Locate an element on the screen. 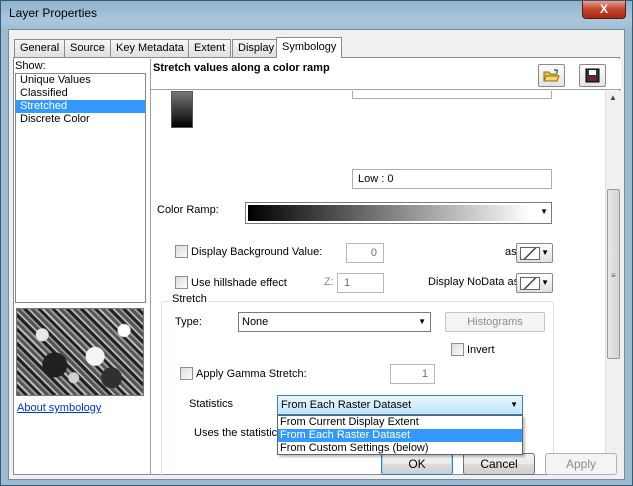 The image size is (633, 486). z-factor-field: 1 is located at coordinates (360, 283).